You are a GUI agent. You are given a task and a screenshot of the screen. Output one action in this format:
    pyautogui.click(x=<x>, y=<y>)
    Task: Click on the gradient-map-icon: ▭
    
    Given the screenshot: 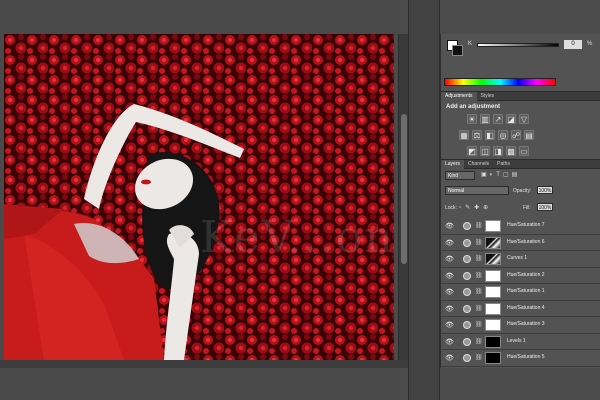 What is the action you would take?
    pyautogui.click(x=524, y=151)
    